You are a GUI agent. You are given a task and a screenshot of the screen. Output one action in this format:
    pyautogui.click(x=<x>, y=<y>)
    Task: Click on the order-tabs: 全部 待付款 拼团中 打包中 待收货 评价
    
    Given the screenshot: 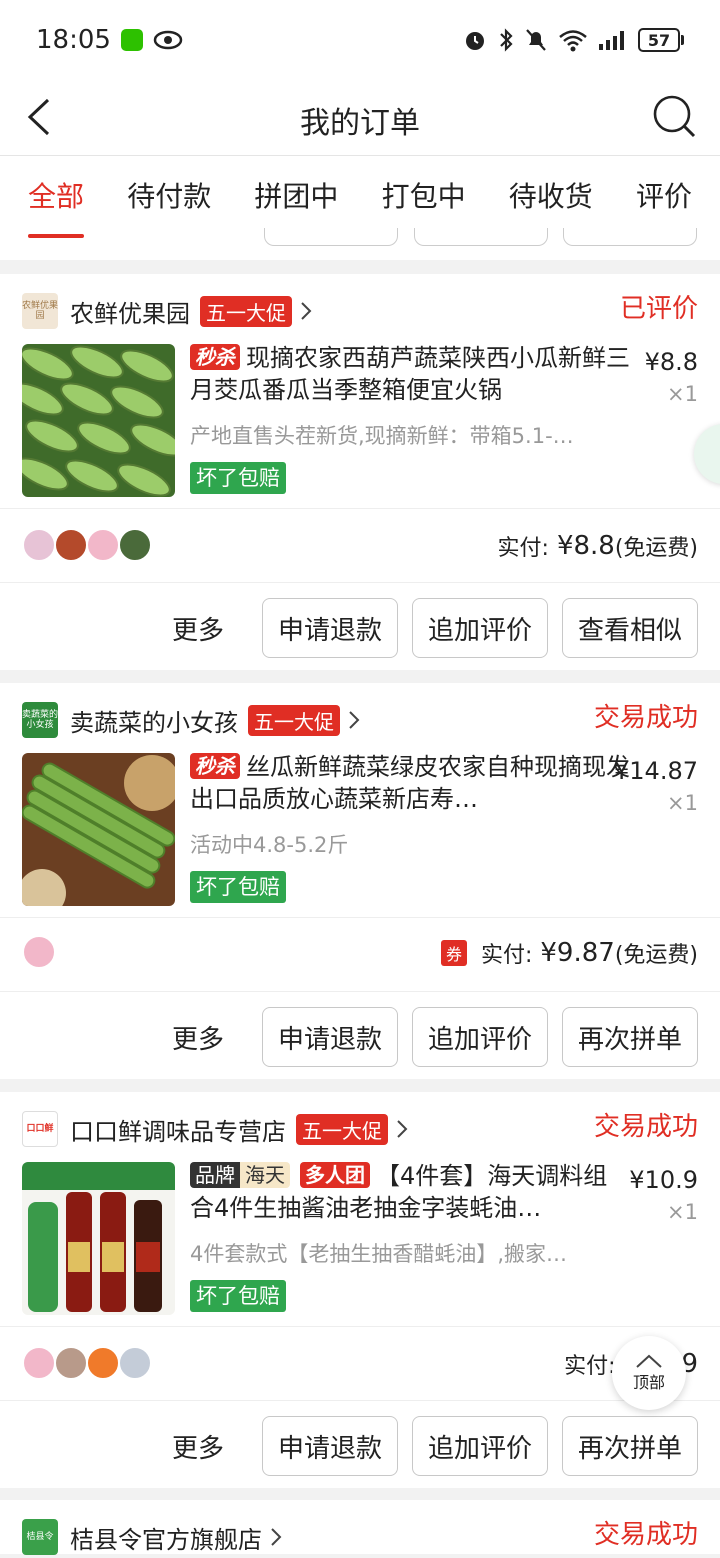 What is the action you would take?
    pyautogui.click(x=360, y=197)
    